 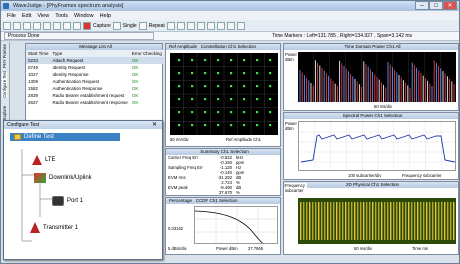 What do you see at coordinates (44, 160) in the screenshot?
I see `tree-lte: LTE` at bounding box center [44, 160].